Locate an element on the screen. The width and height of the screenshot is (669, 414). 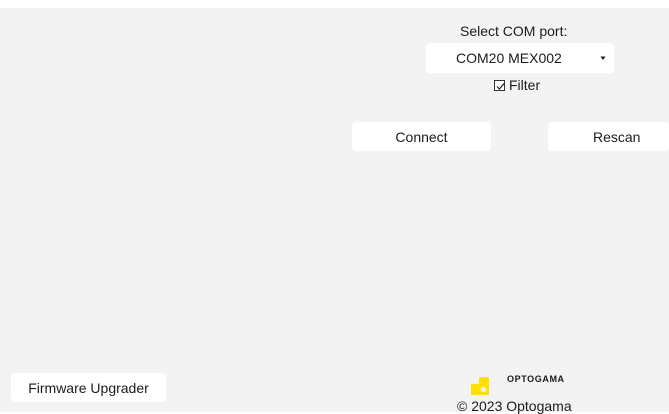
firmware-upgrader-button: Firmware Upgrader is located at coordinates (88, 387).